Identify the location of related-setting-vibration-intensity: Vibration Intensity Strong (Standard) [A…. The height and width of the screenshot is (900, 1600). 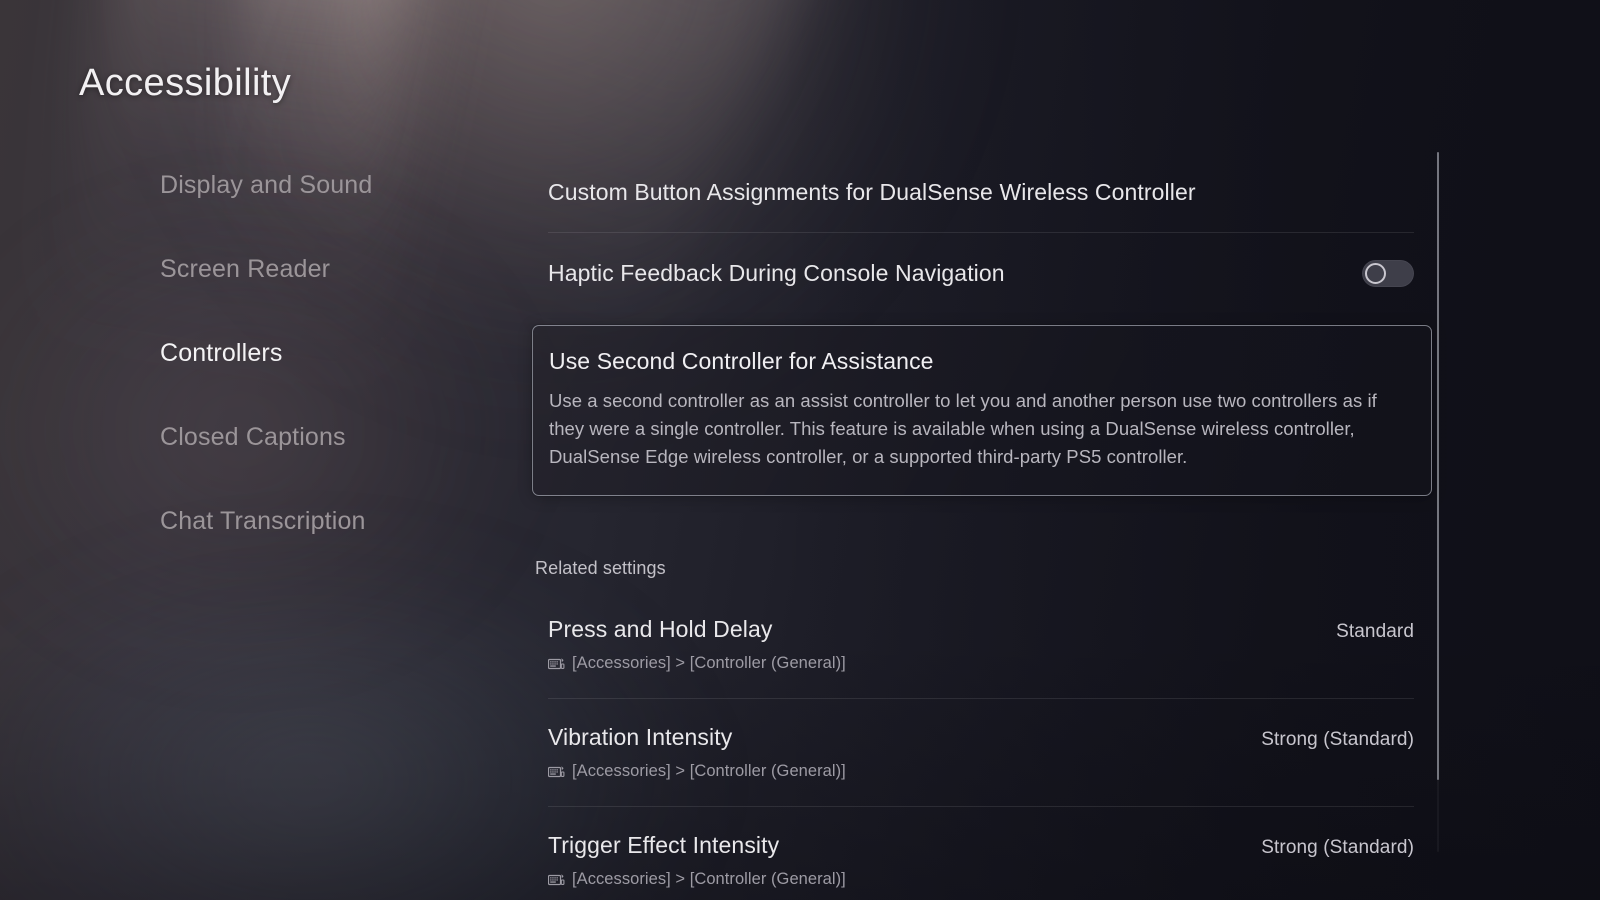
(982, 752).